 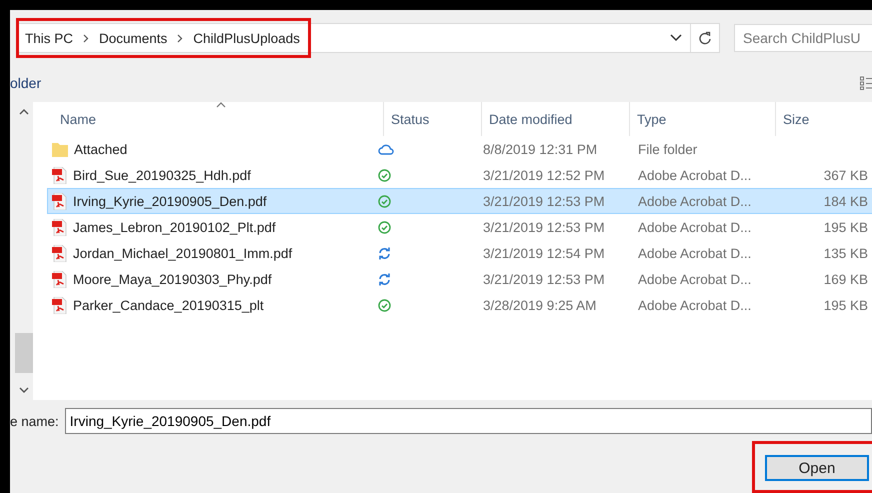 I want to click on file-name: James_Lebron_20190102_Plt.pdf, so click(x=174, y=227).